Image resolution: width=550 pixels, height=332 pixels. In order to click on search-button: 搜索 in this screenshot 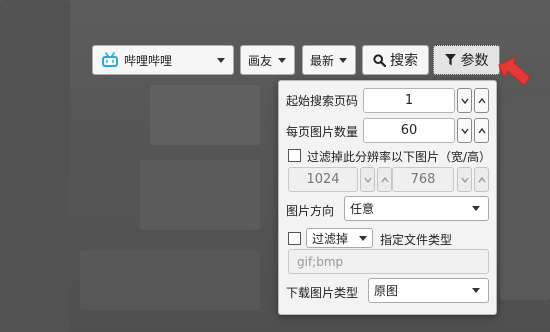, I will do `click(395, 60)`.